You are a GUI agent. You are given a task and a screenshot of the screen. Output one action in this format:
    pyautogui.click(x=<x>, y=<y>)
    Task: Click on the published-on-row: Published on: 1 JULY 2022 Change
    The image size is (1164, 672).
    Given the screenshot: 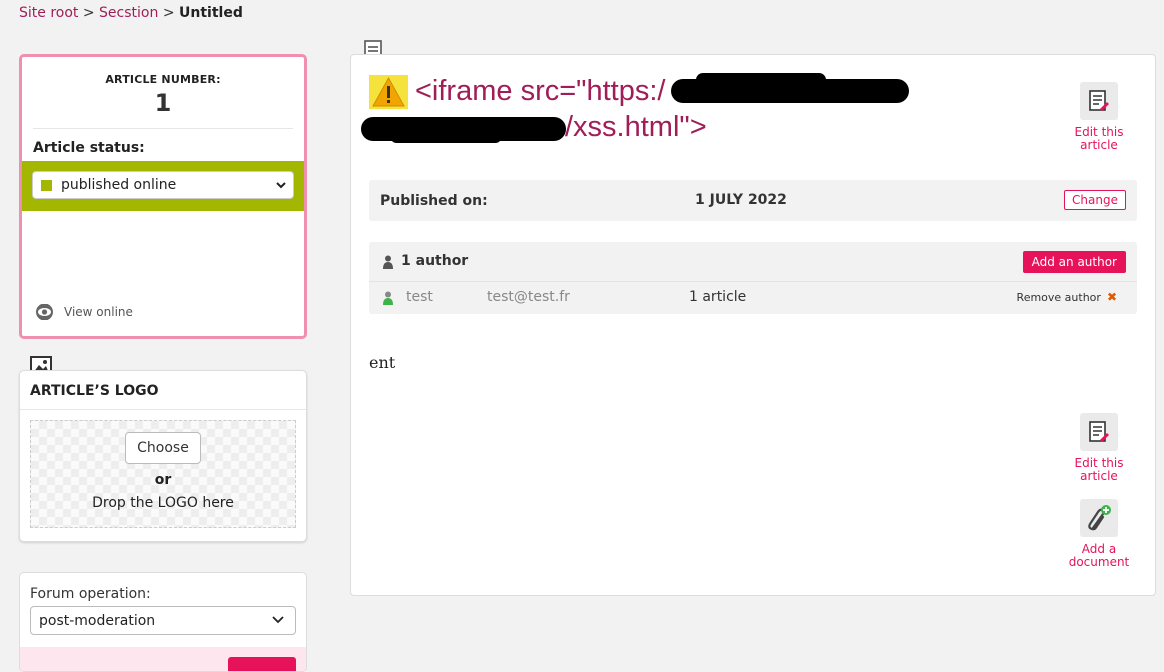 What is the action you would take?
    pyautogui.click(x=753, y=200)
    